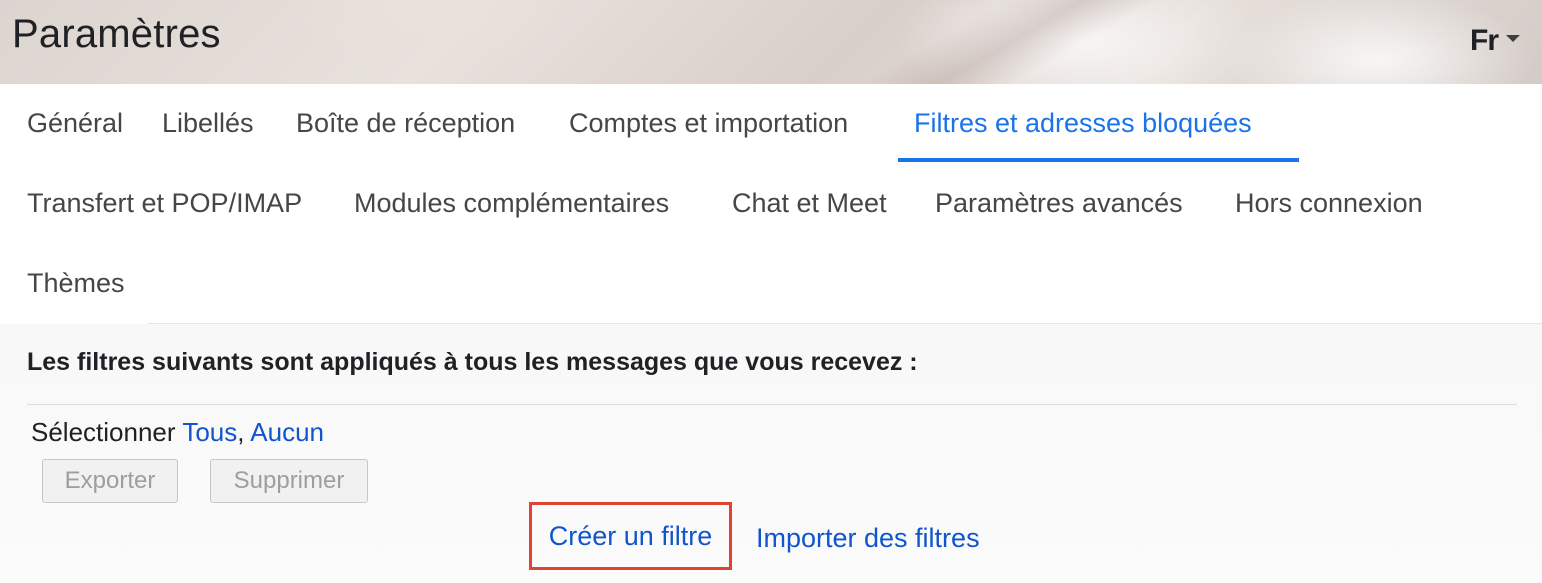  I want to click on divider, so click(772, 404).